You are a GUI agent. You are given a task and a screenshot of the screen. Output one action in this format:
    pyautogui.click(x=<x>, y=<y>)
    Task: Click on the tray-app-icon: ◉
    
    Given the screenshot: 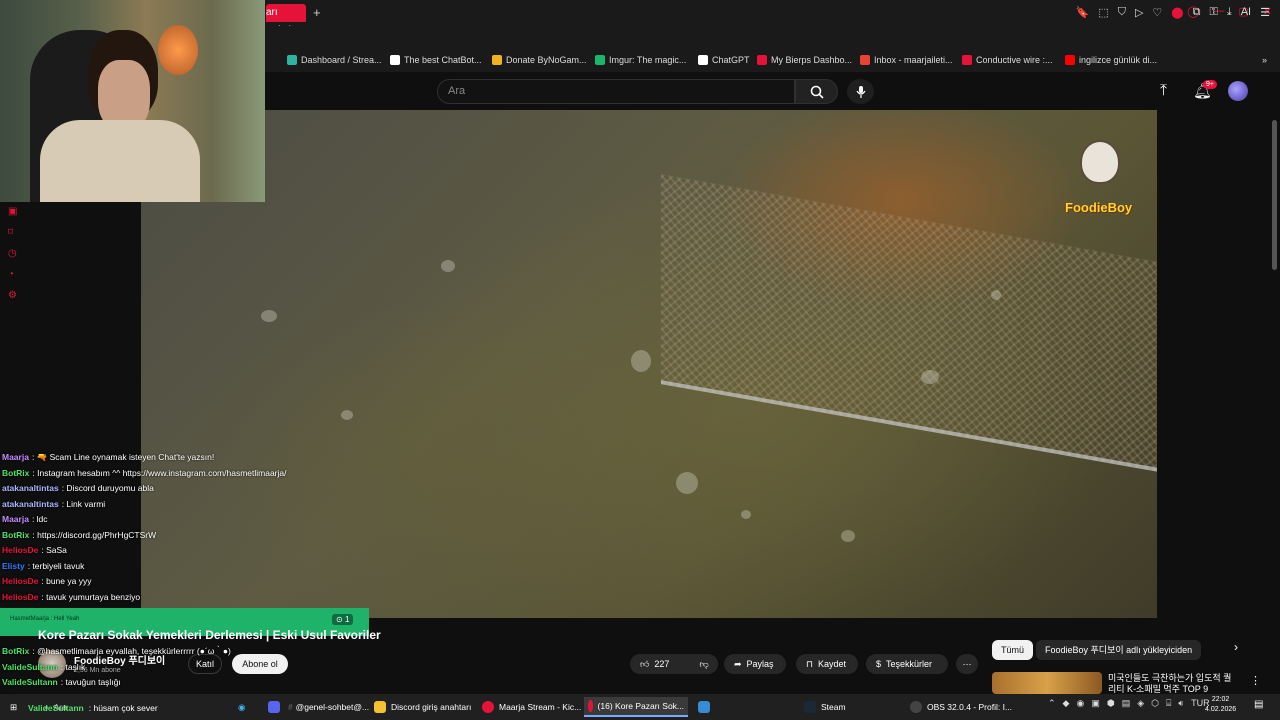 What is the action you would take?
    pyautogui.click(x=1080, y=703)
    